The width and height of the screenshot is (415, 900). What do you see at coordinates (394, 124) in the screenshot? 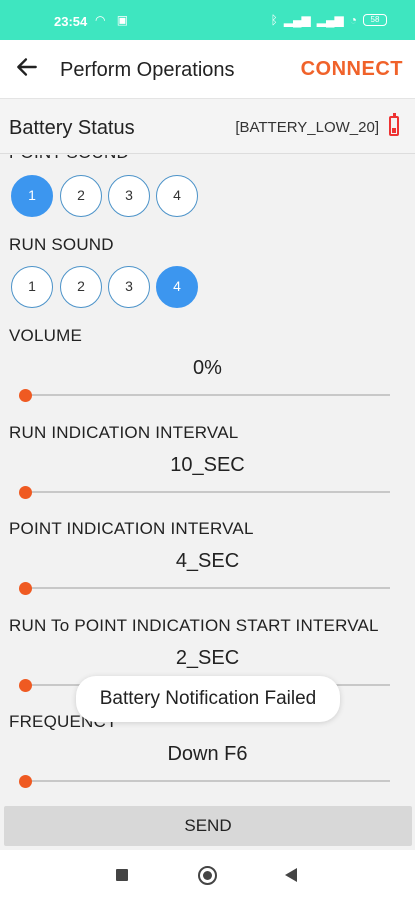
I see `battery-low-icon` at bounding box center [394, 124].